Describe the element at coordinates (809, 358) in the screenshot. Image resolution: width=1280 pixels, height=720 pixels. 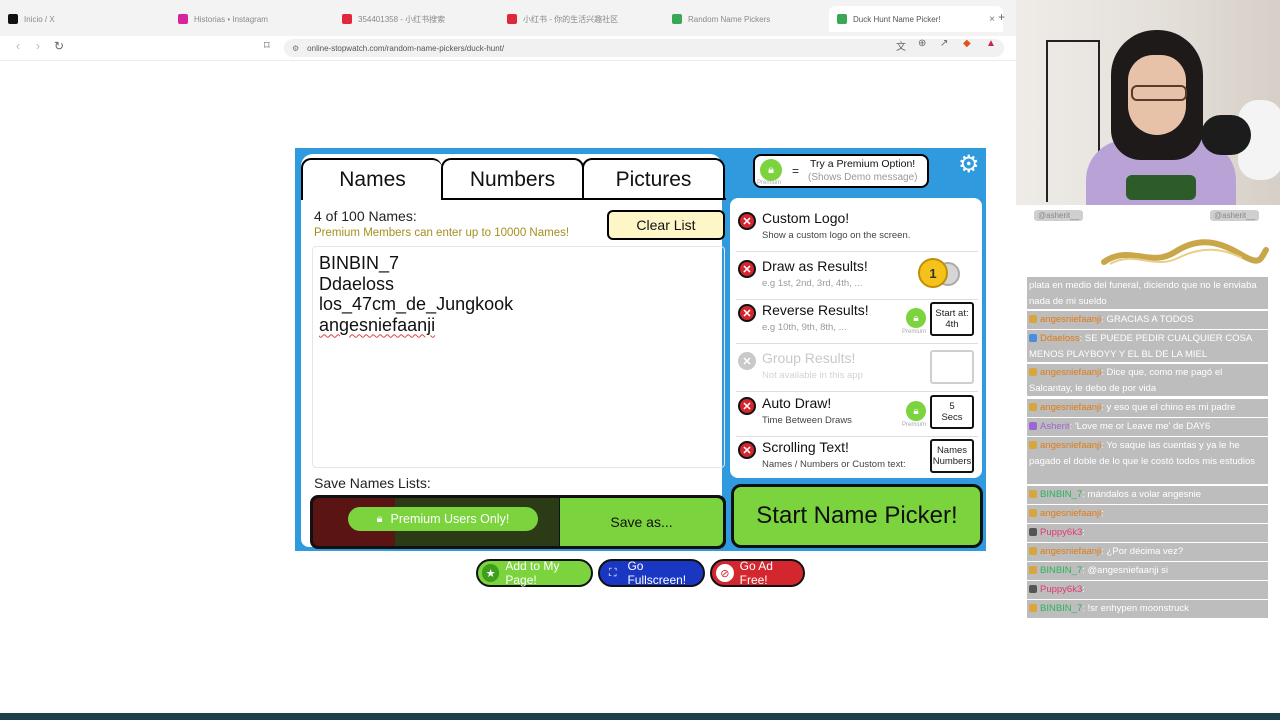
I see `option-title: Group Results!` at that location.